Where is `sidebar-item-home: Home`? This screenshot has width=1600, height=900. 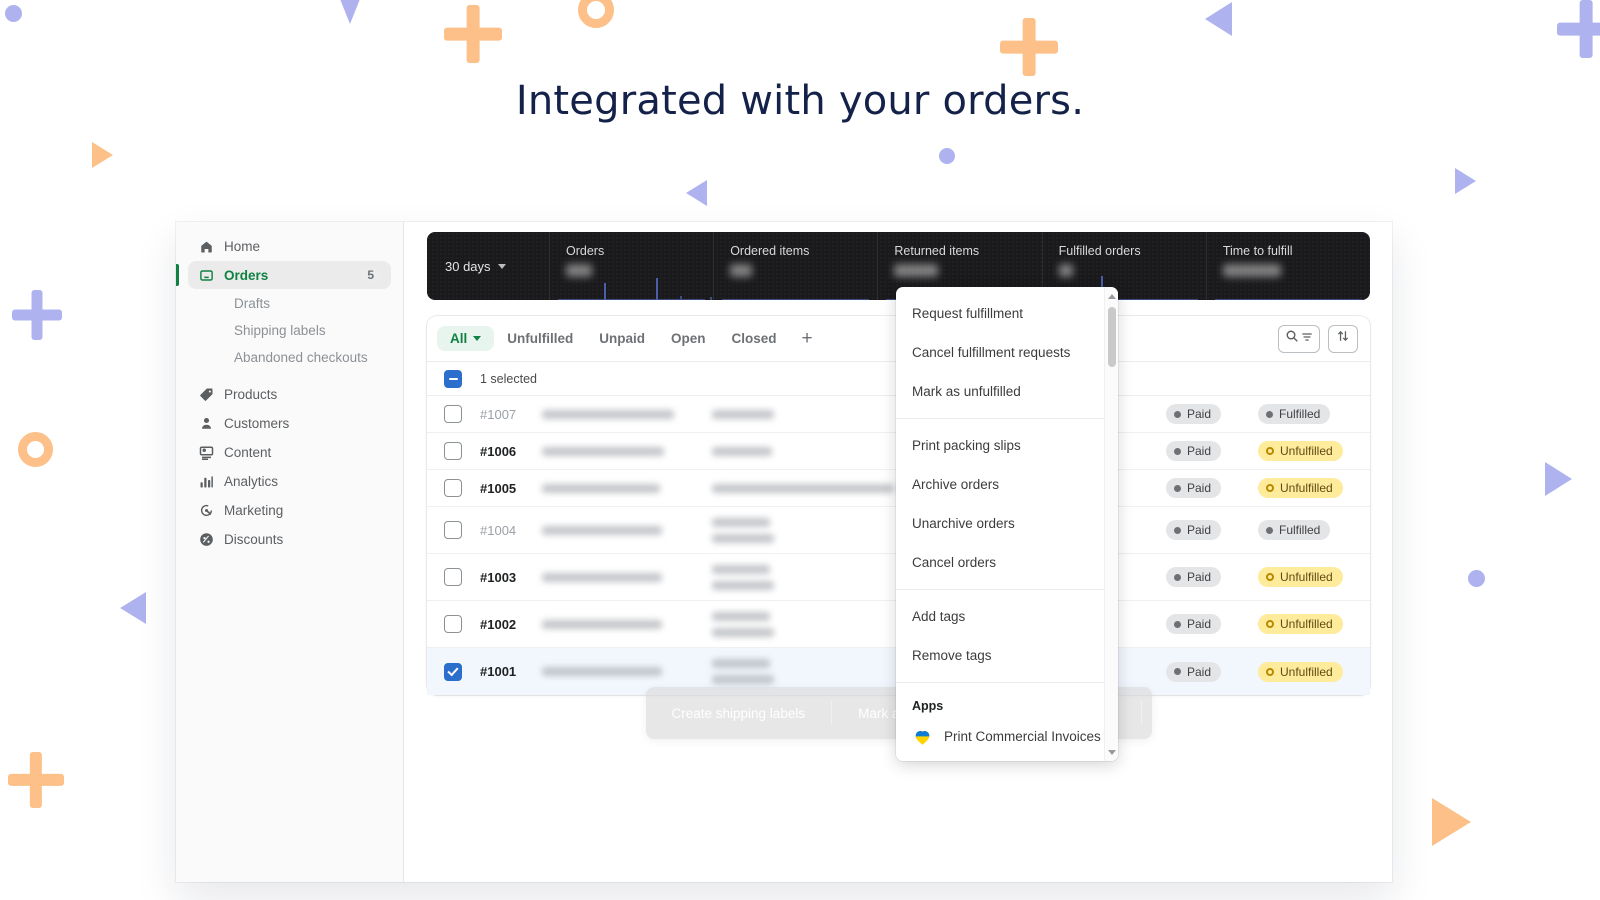
sidebar-item-home: Home is located at coordinates (289, 246).